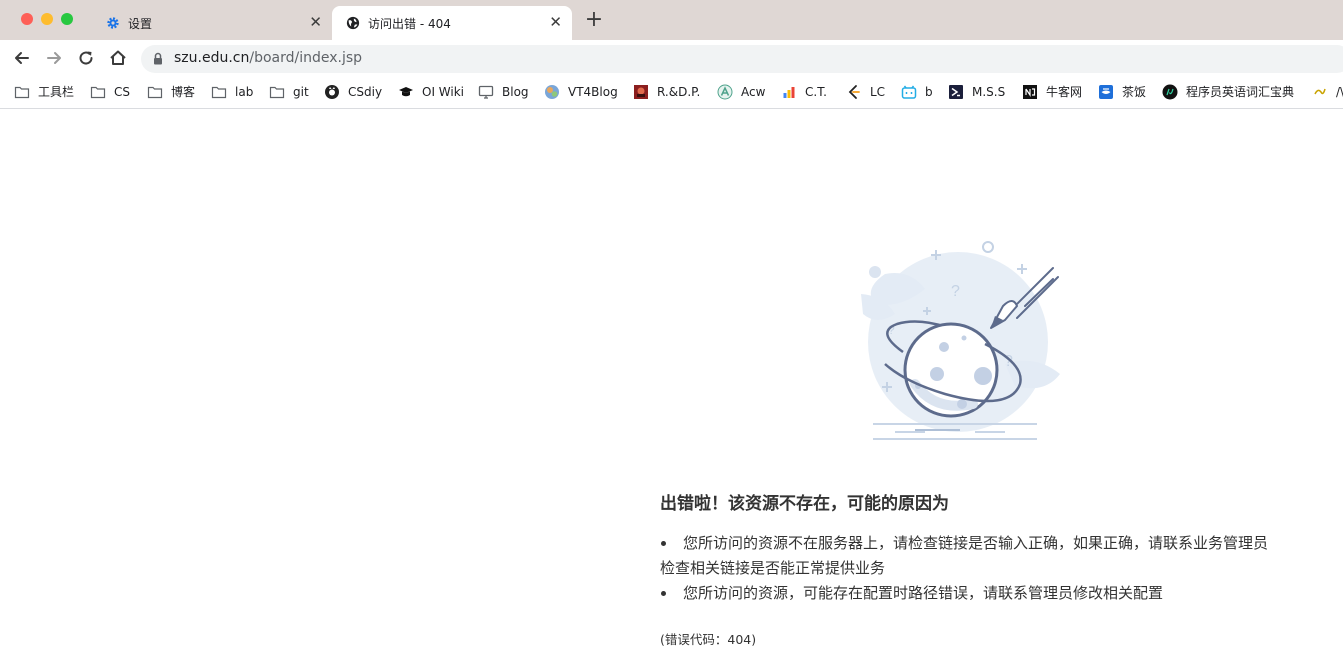 The width and height of the screenshot is (1343, 671). I want to click on bookmark-mss: M.S.S, so click(976, 92).